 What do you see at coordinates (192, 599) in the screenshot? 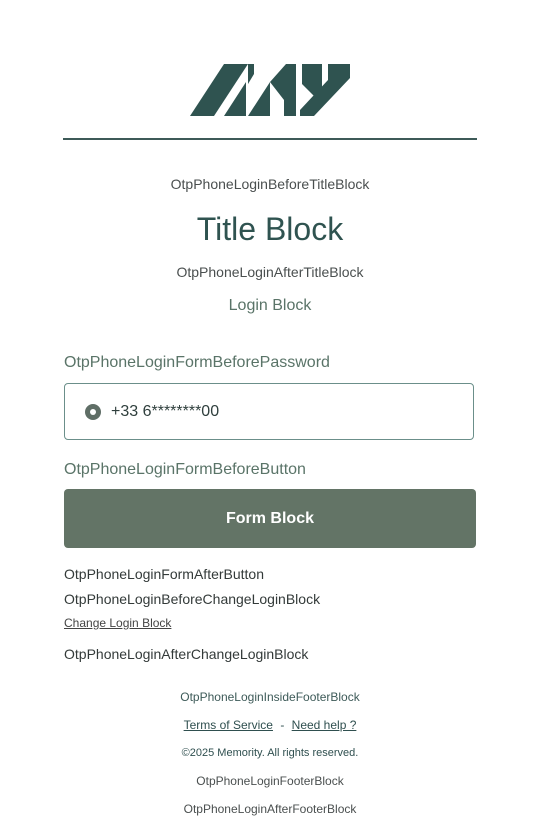
I see `before-change-login-block: OtpPhoneLoginBeforeChangeLoginBlock` at bounding box center [192, 599].